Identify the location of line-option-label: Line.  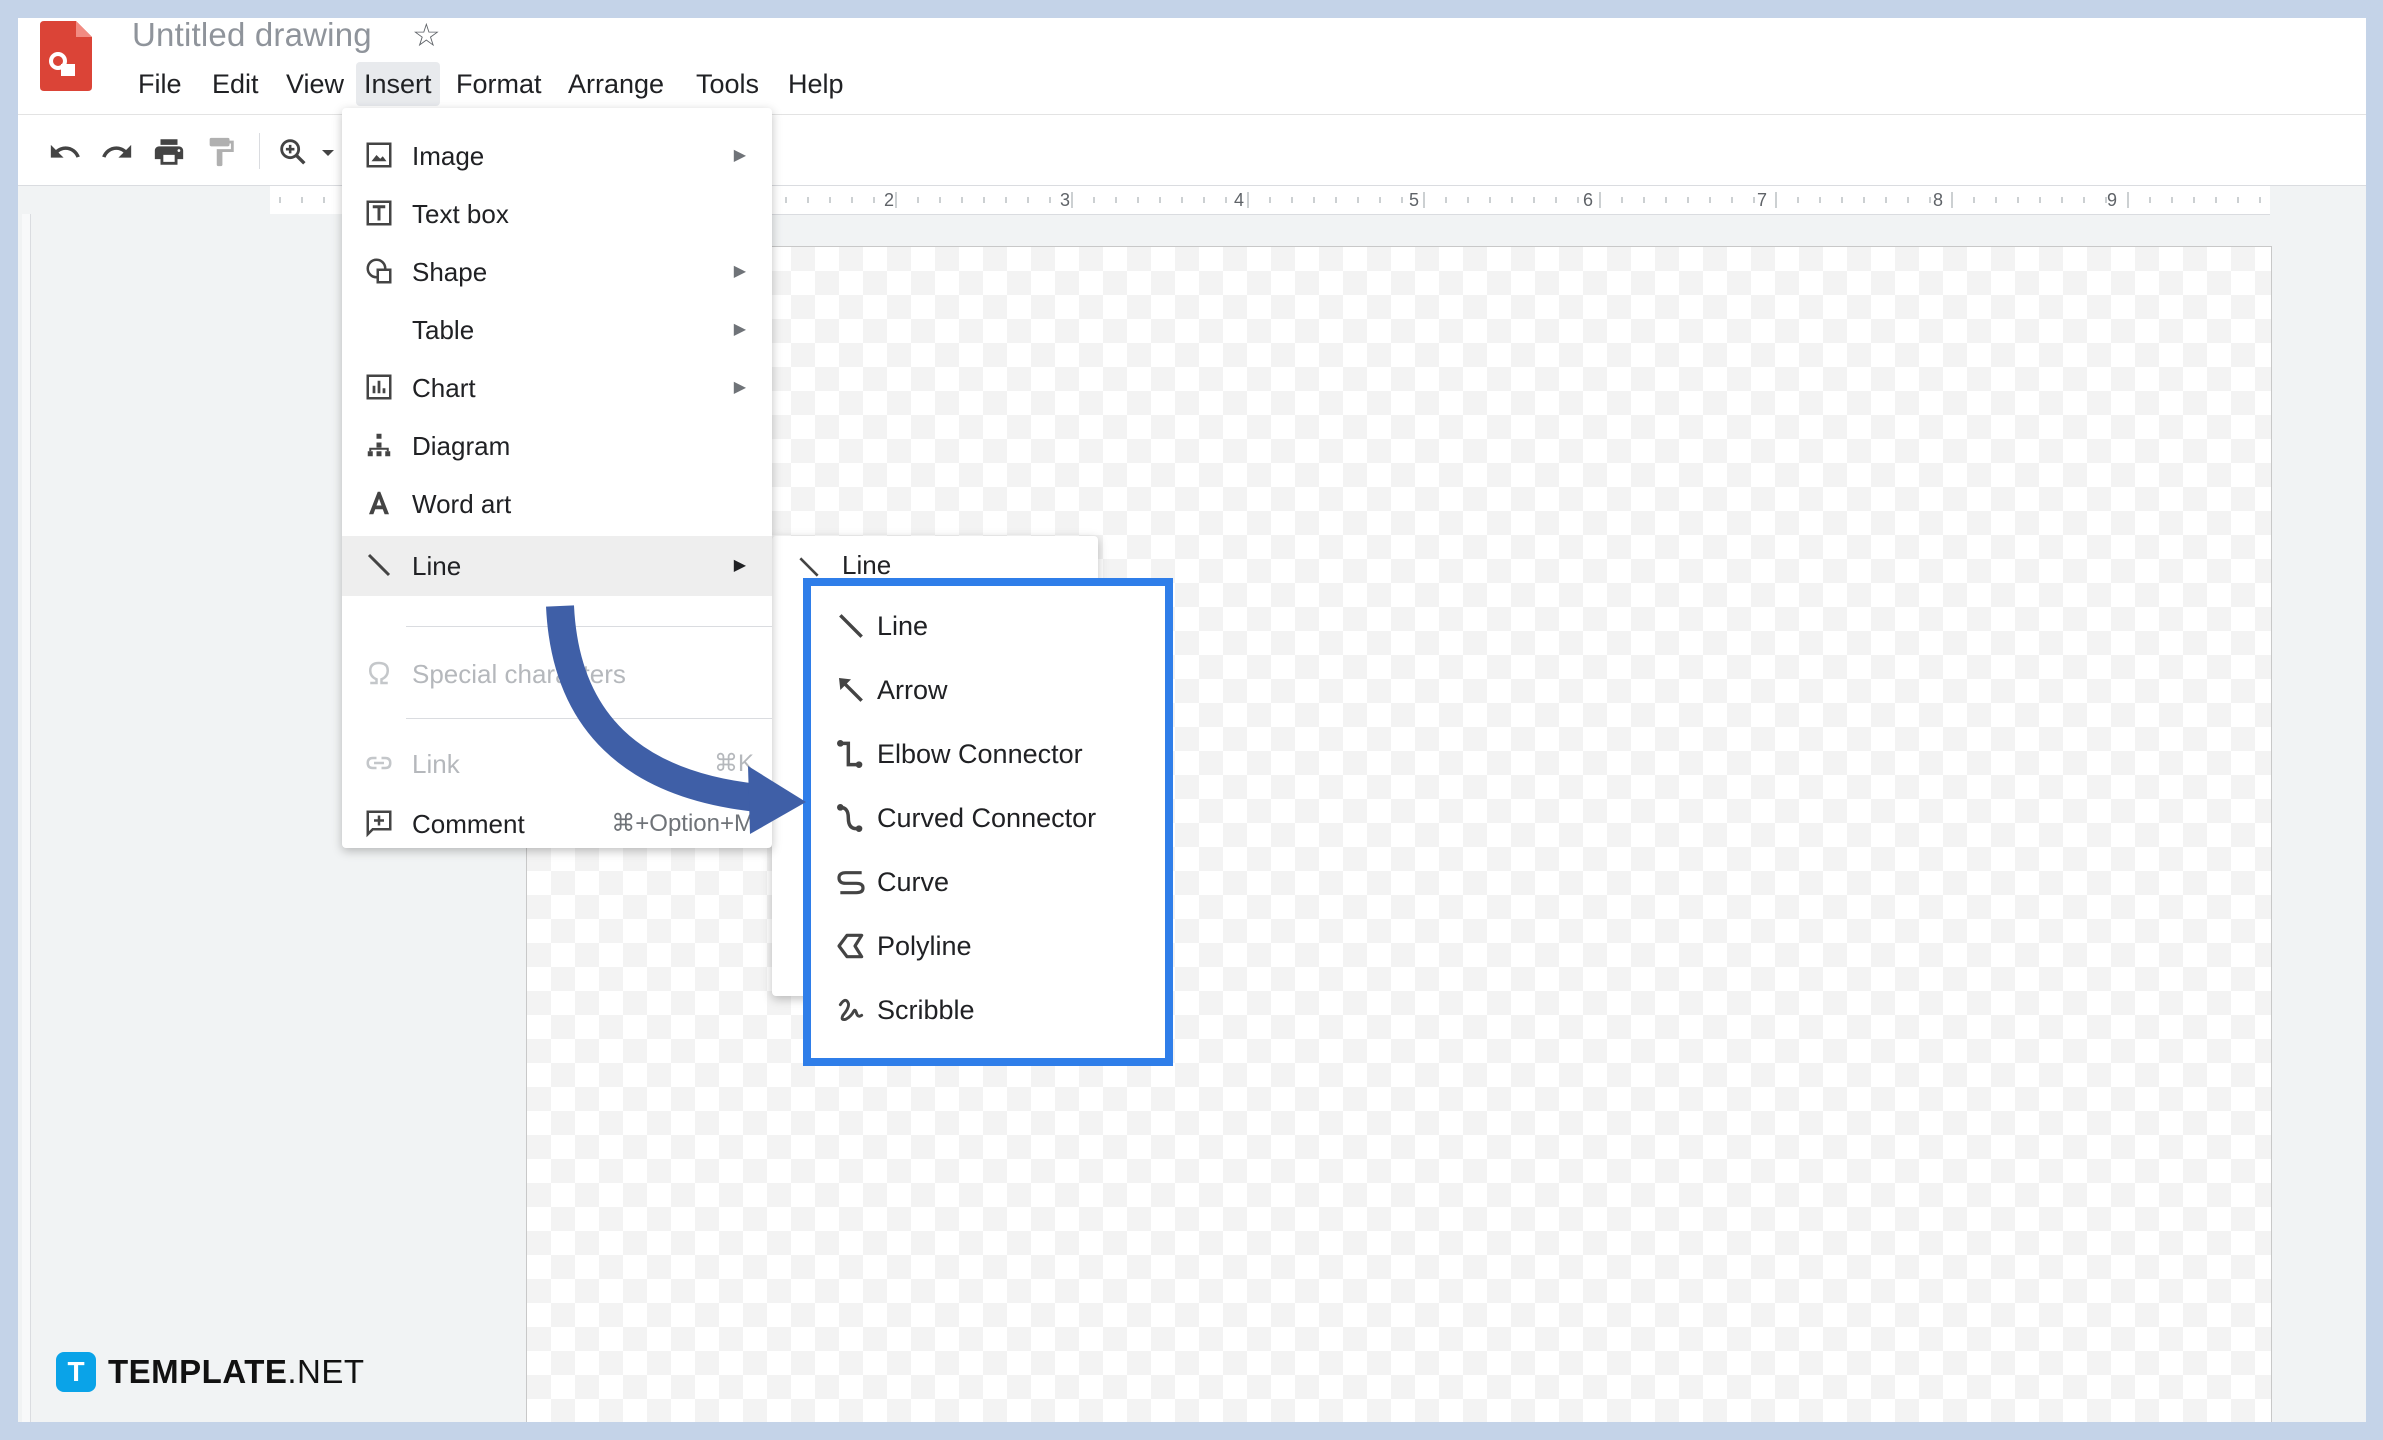
(903, 626).